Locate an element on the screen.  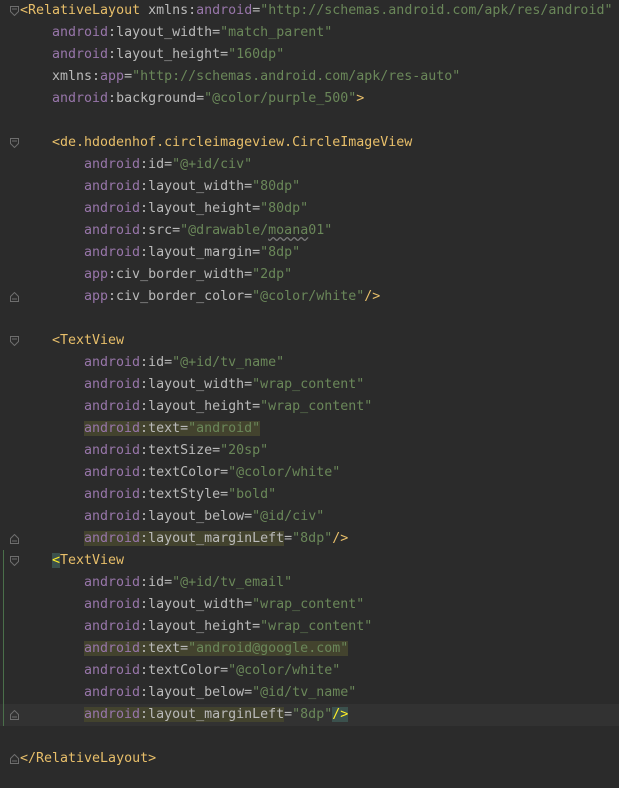
code-line: android:src="@drawable/moana01" is located at coordinates (309, 231).